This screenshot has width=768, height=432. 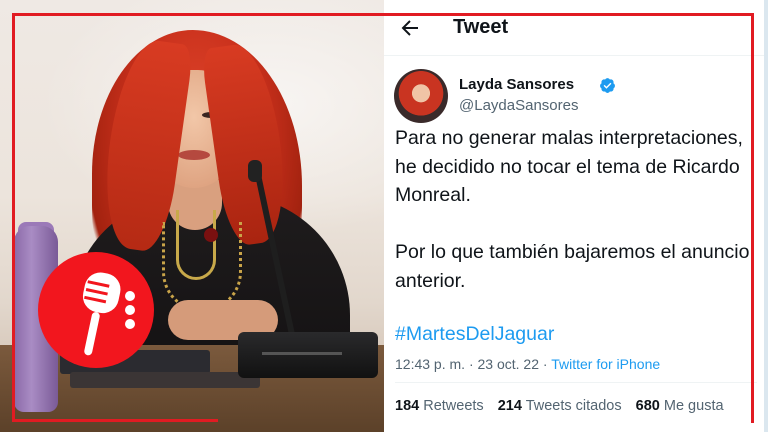 I want to click on photo-pendant, so click(x=211, y=235).